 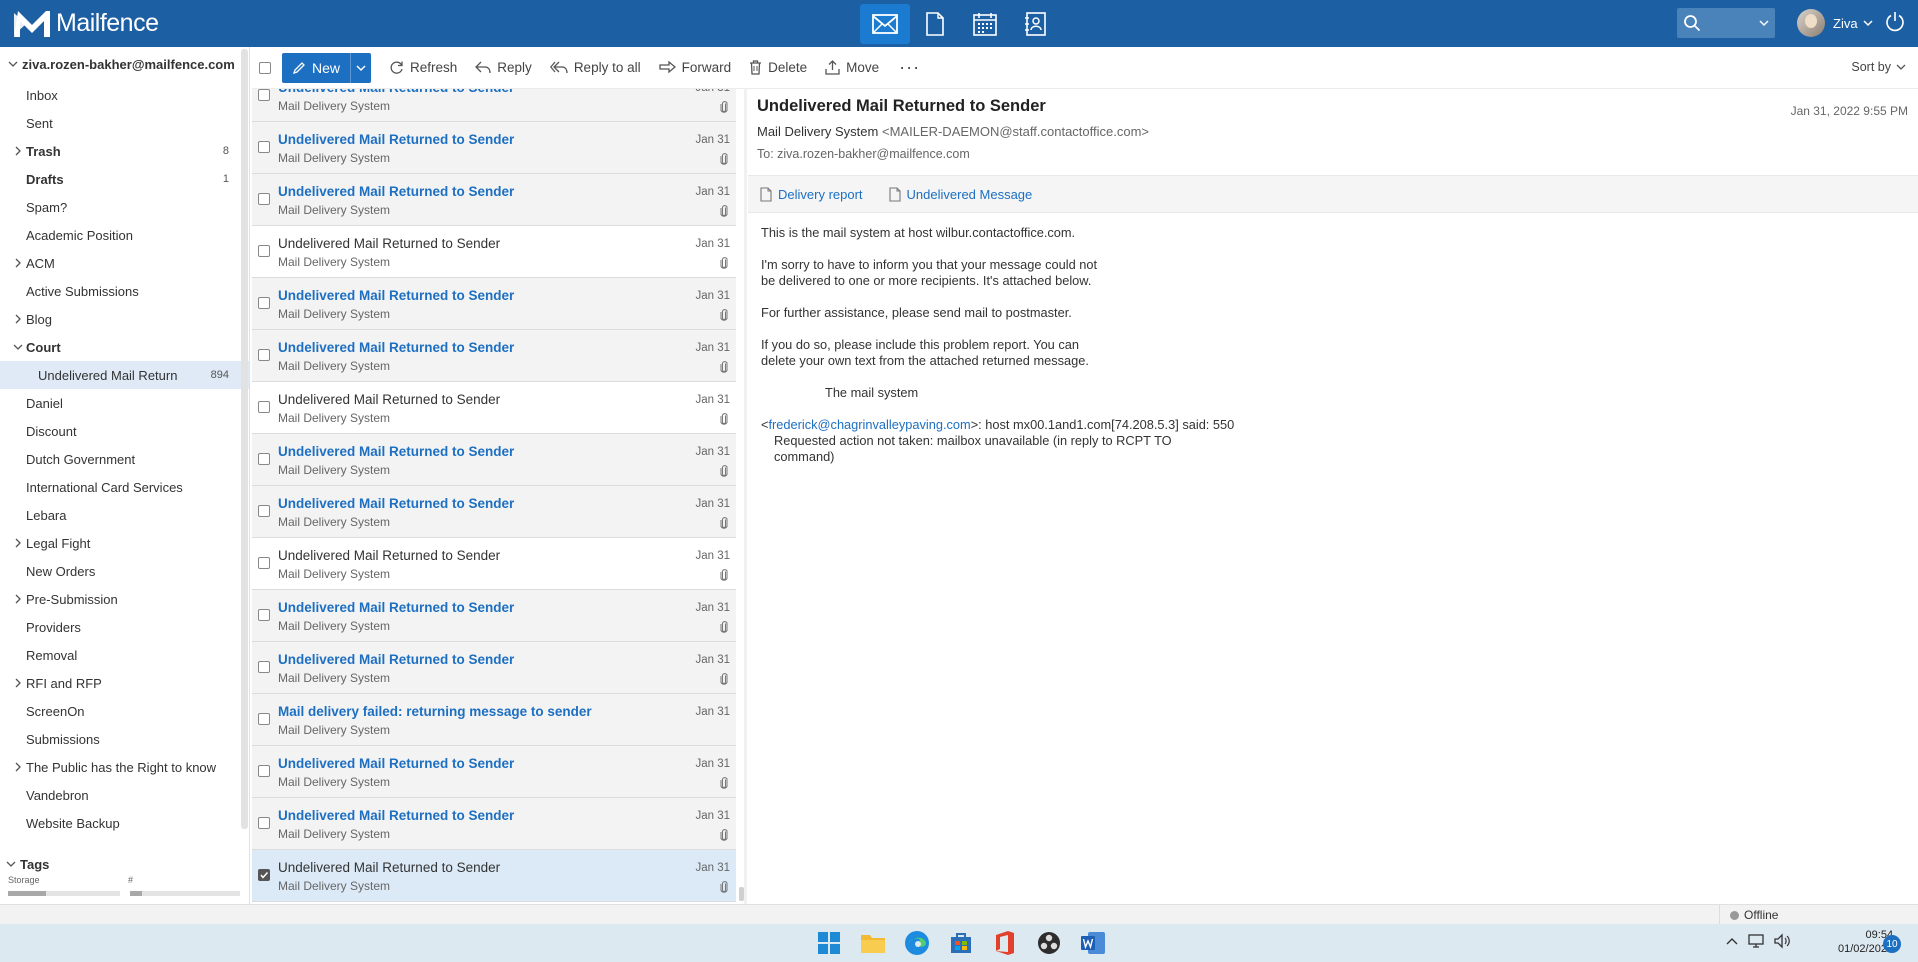 What do you see at coordinates (124, 599) in the screenshot?
I see `sidebar-folder-pre-submission: Pre-Submission` at bounding box center [124, 599].